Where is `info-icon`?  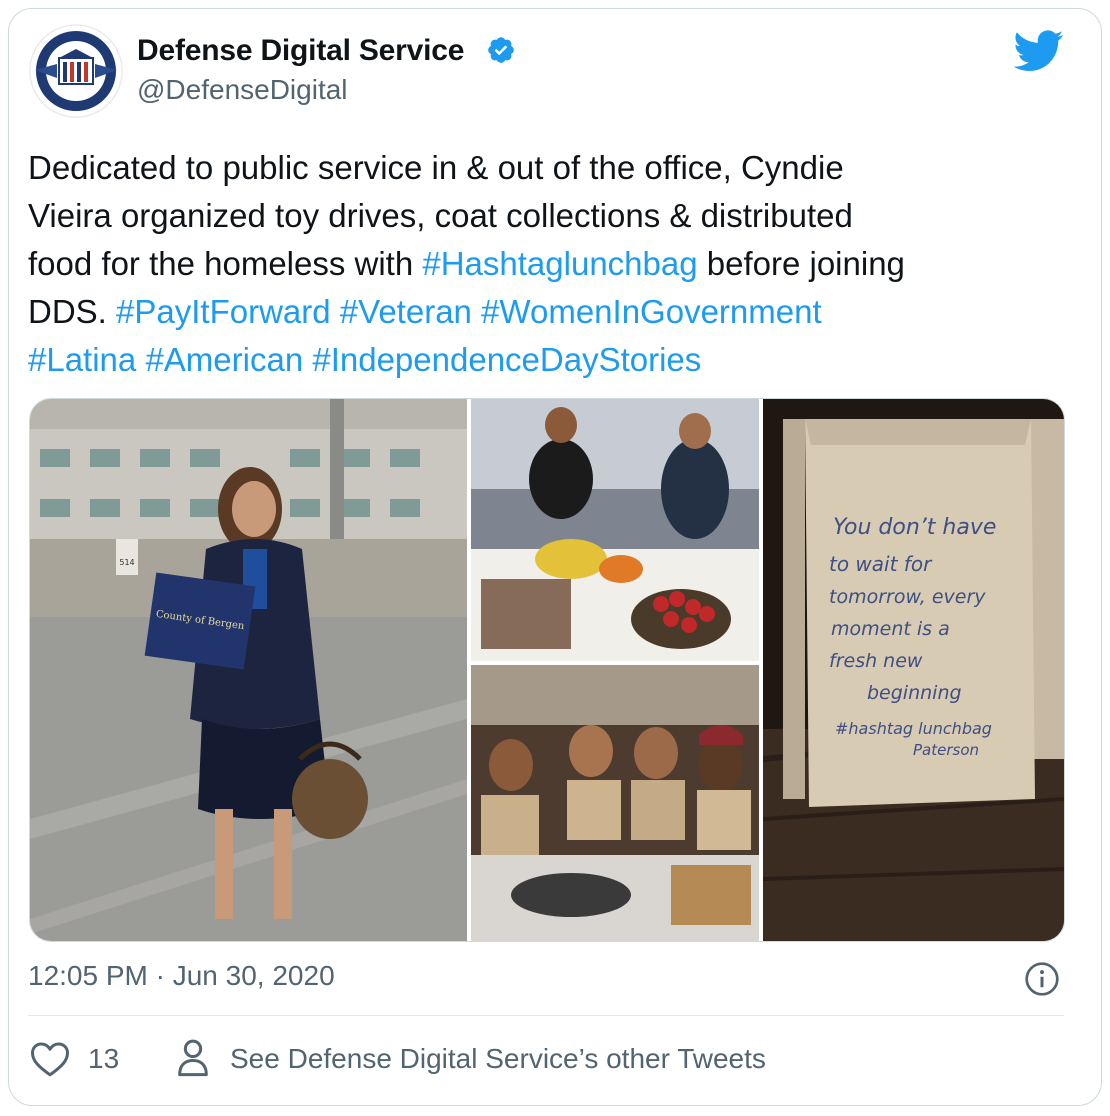
info-icon is located at coordinates (1042, 979).